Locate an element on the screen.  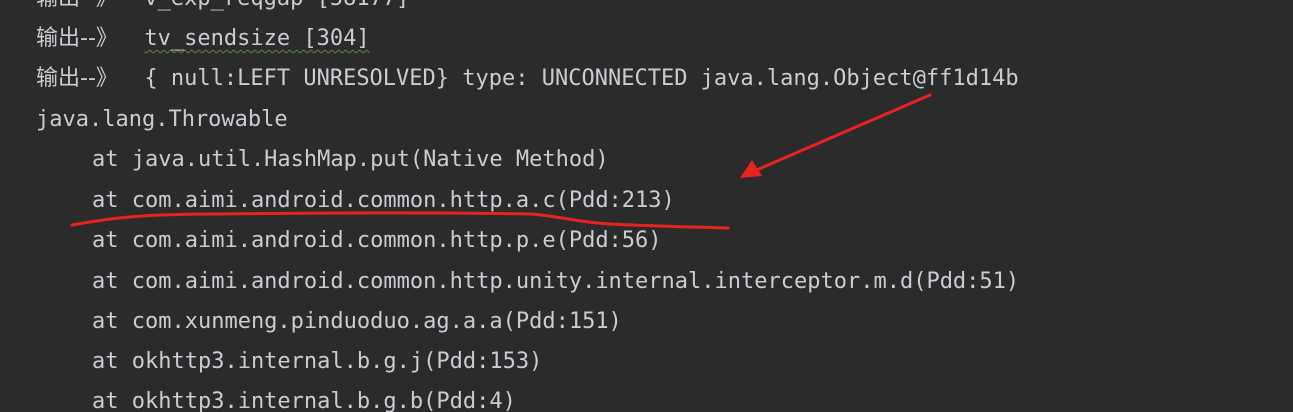
stack-frame: at okhttp3.internal.b.g.b(Pdd:4) is located at coordinates (304, 397).